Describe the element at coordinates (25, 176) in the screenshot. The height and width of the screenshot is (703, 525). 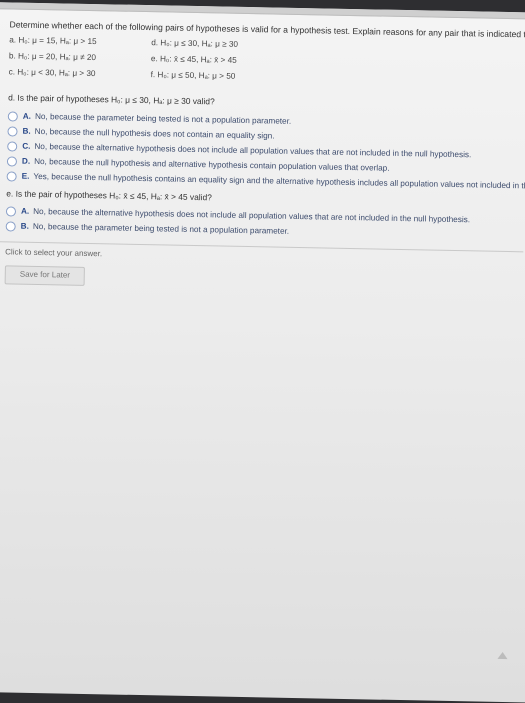
I see `option-letter: E.` at that location.